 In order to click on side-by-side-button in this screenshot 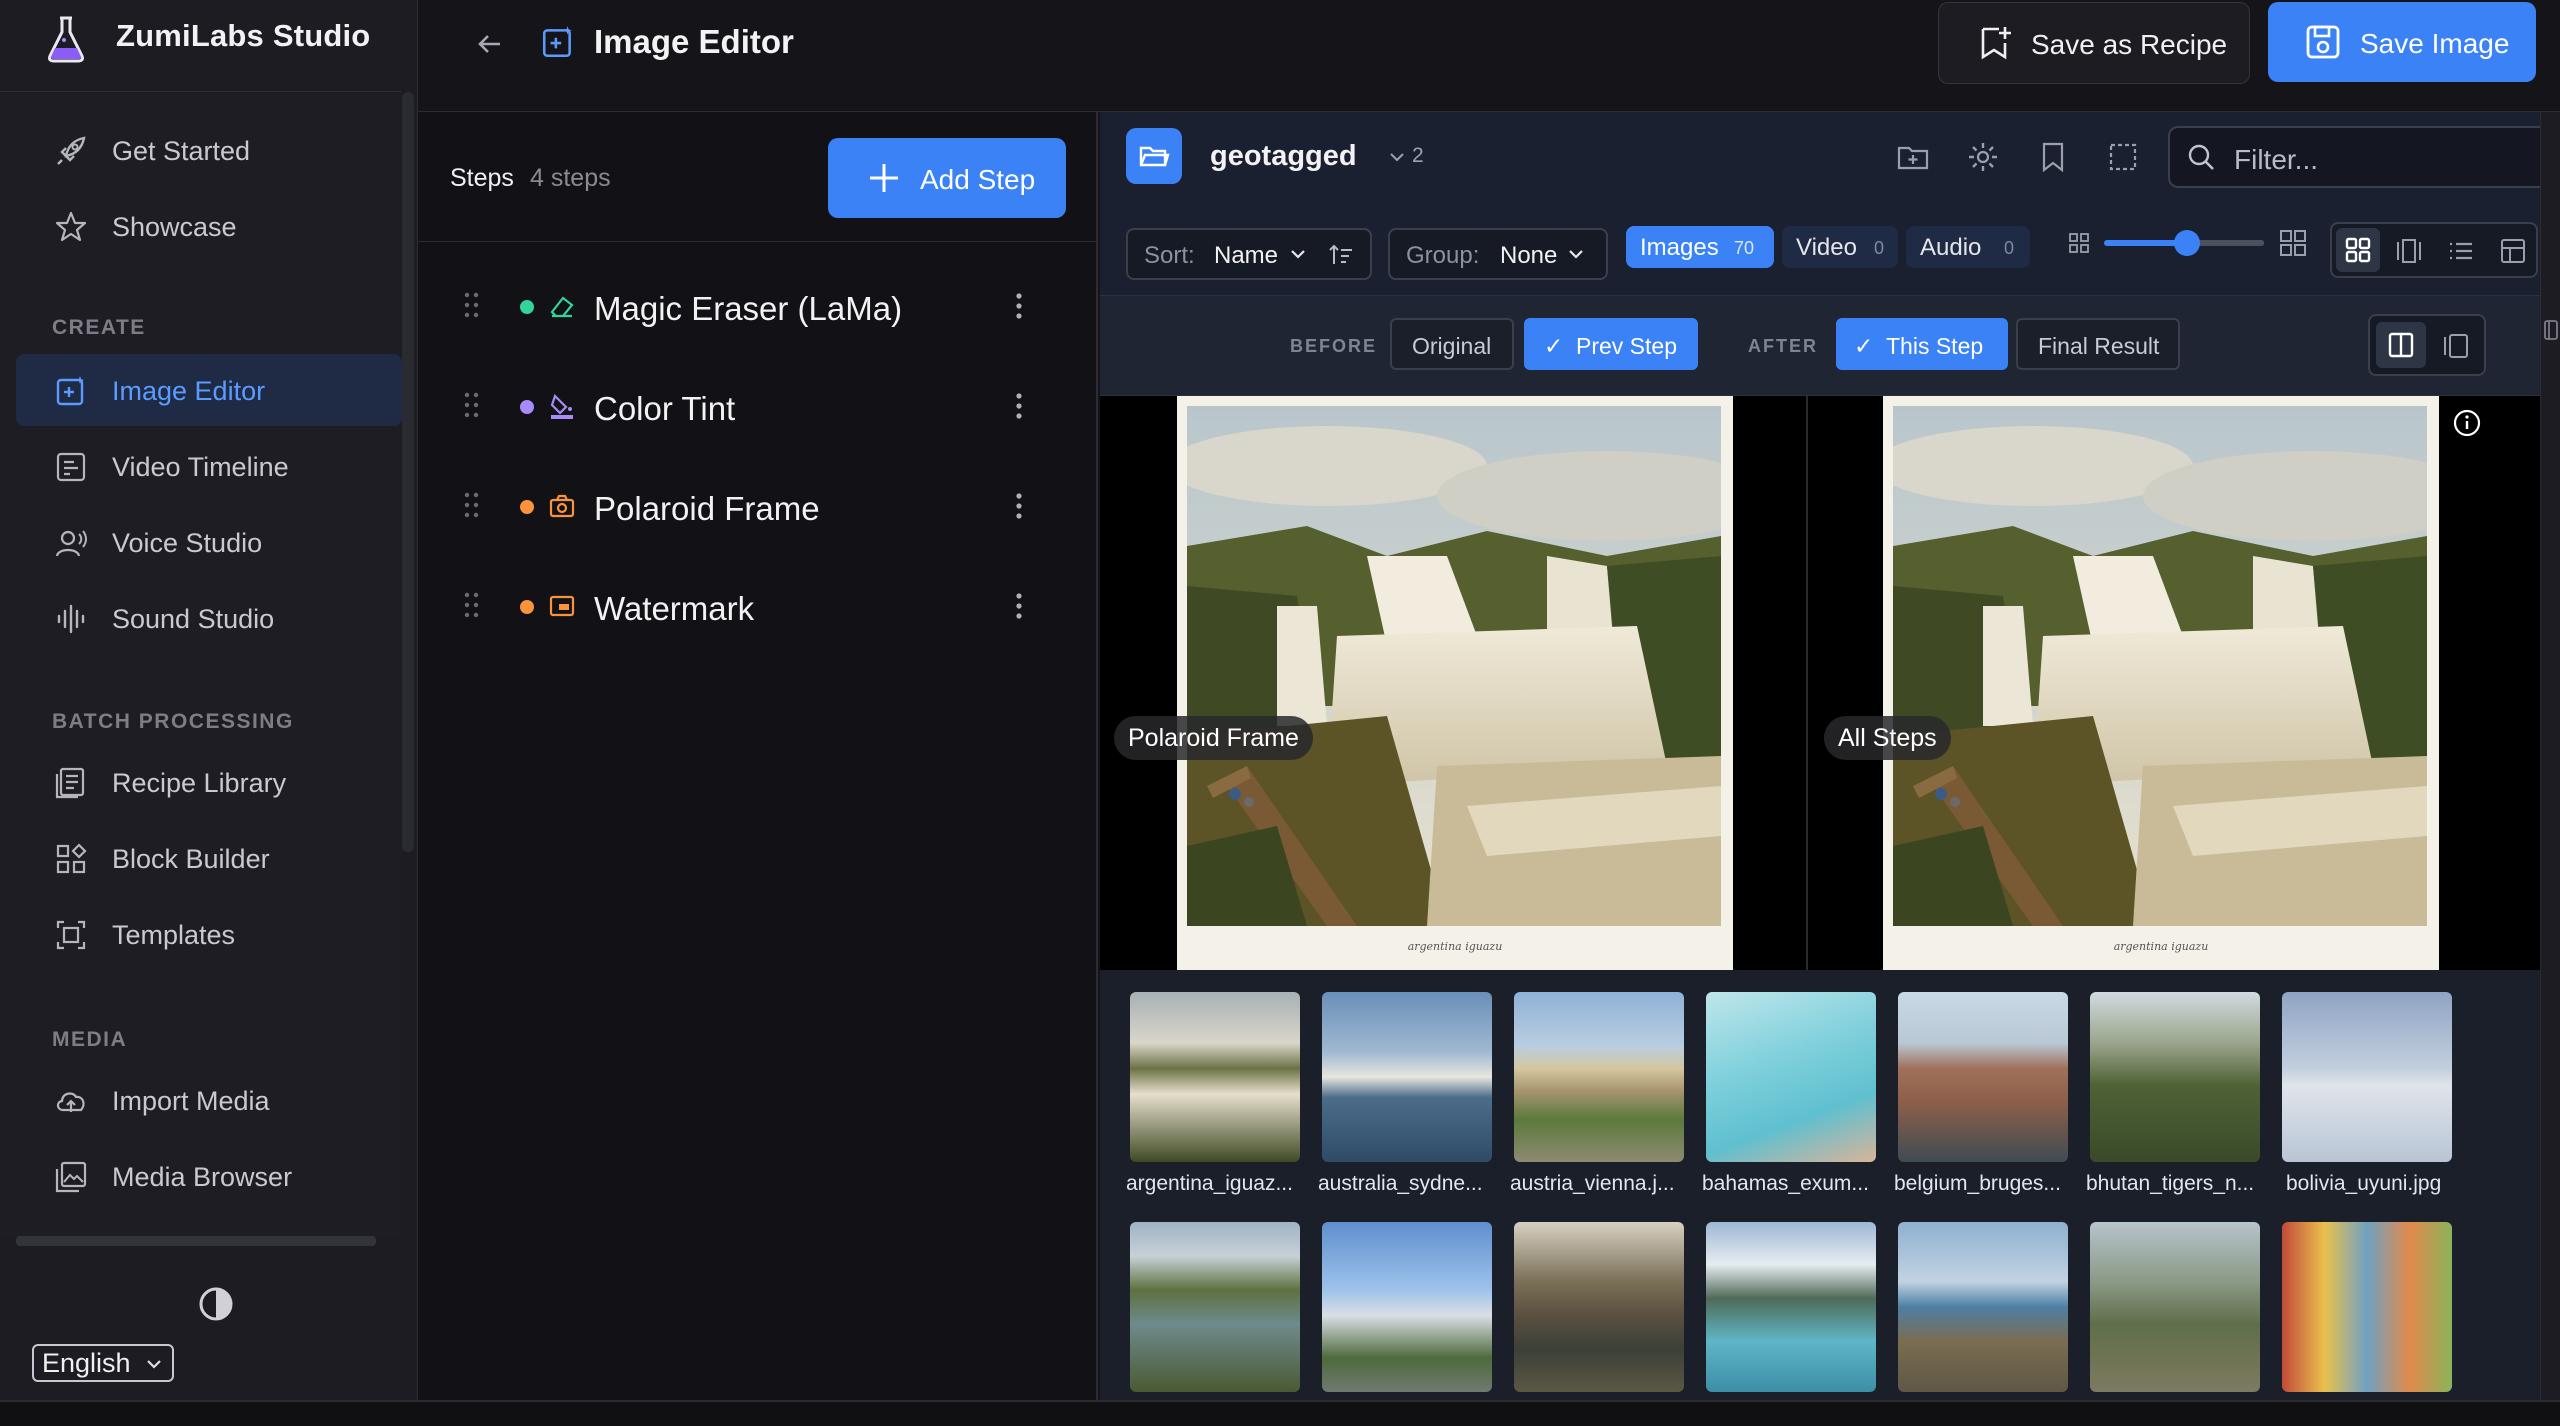, I will do `click(2401, 345)`.